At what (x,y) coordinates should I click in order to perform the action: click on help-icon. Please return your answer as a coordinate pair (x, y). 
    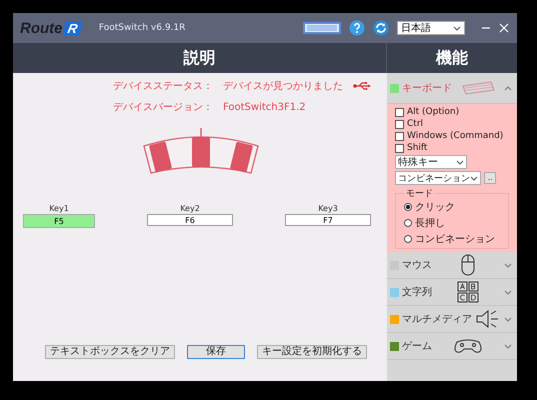
    Looking at the image, I should click on (357, 28).